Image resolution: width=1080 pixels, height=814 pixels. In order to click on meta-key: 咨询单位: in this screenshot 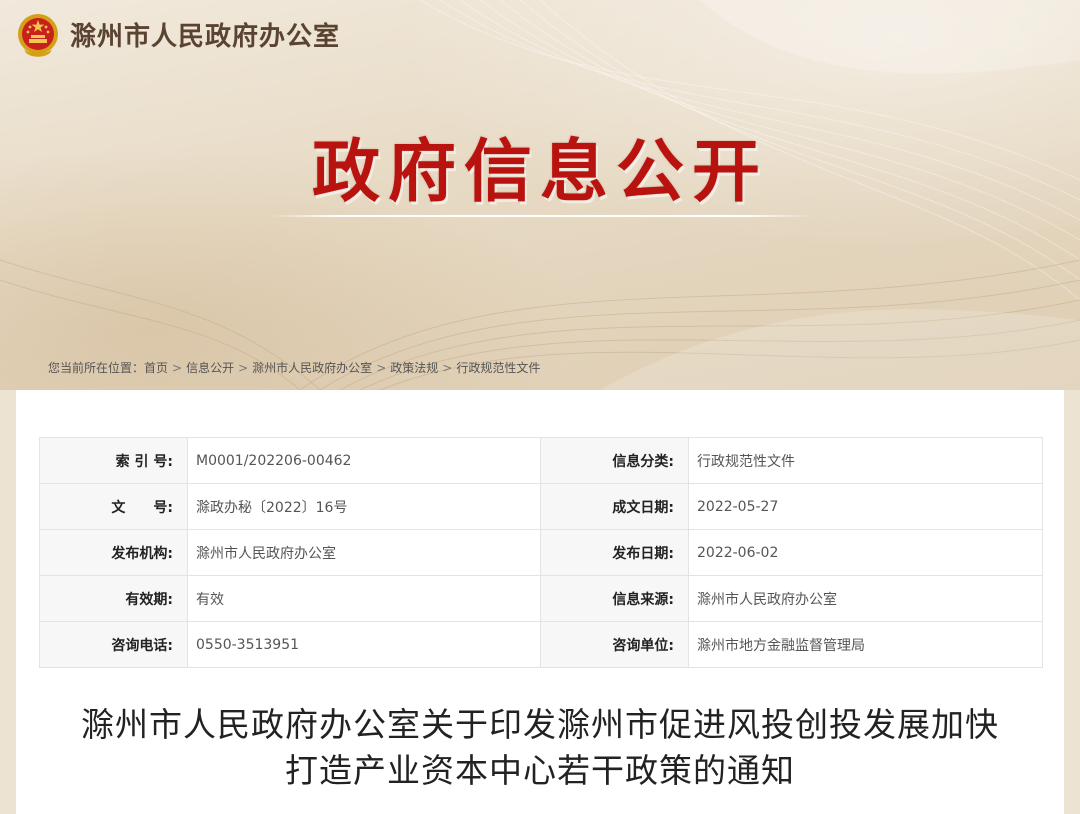, I will do `click(614, 644)`.